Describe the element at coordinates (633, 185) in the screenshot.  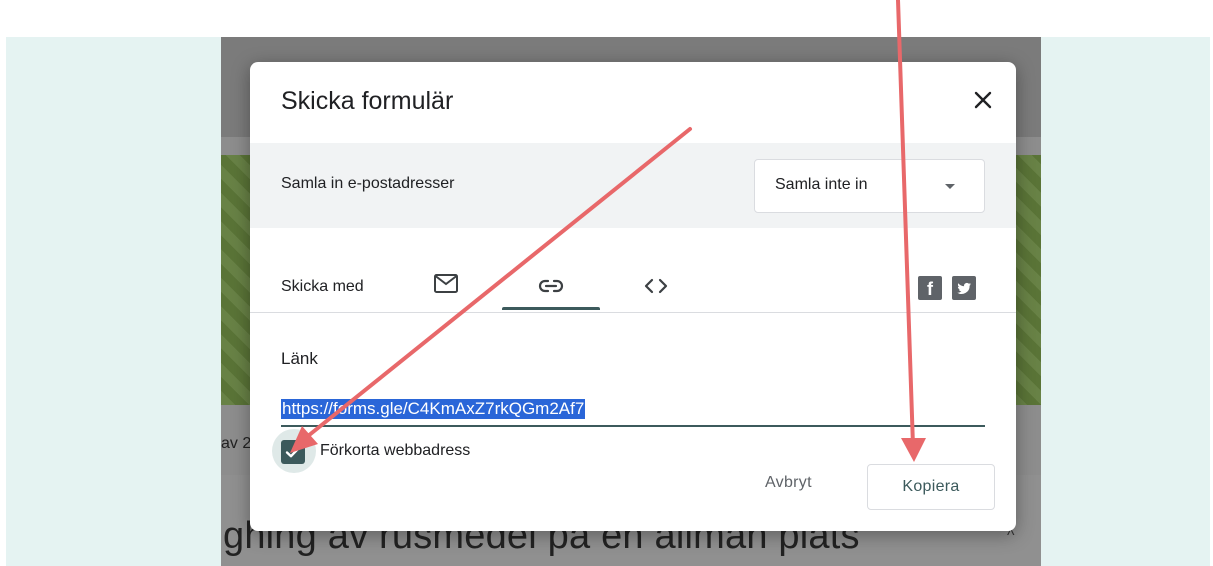
I see `collect-emails-row: Samla in e-postadresser Samla inte in` at that location.